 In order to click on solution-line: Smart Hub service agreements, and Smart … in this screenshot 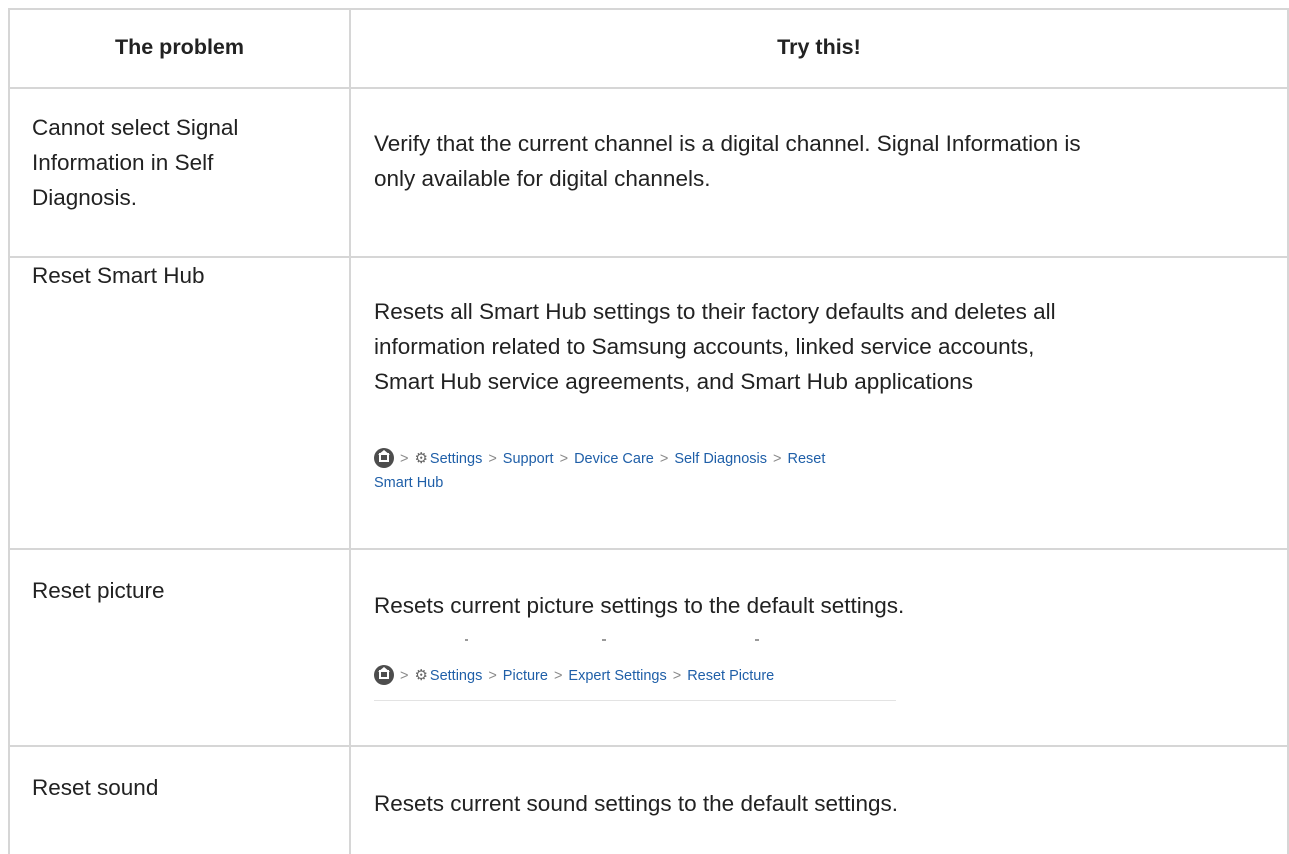, I will do `click(674, 381)`.